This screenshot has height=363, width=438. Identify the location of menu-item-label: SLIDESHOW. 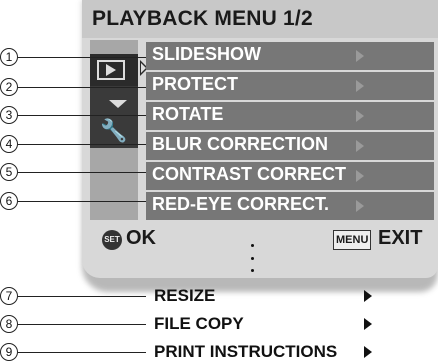
(207, 54).